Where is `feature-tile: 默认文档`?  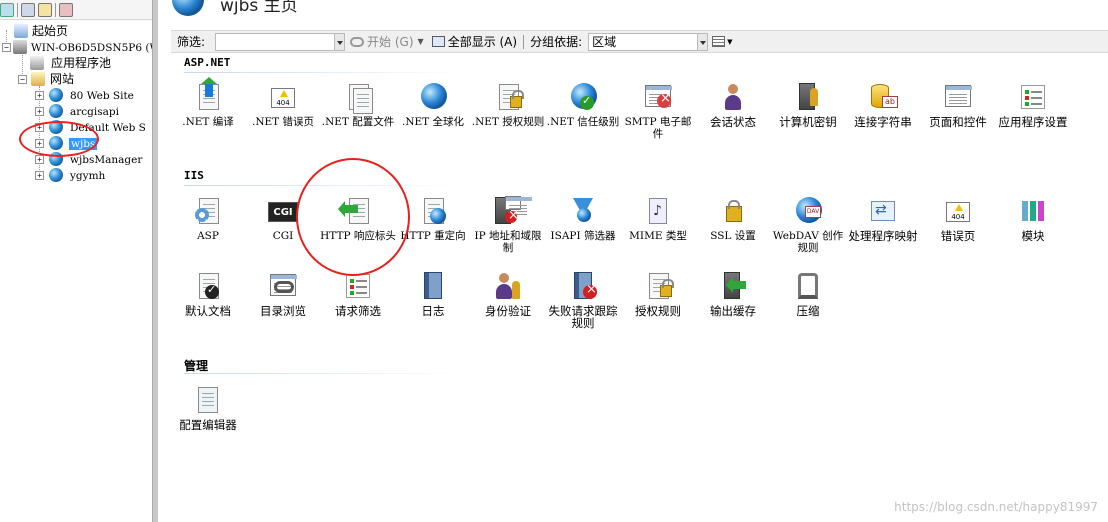 feature-tile: 默认文档 is located at coordinates (208, 306).